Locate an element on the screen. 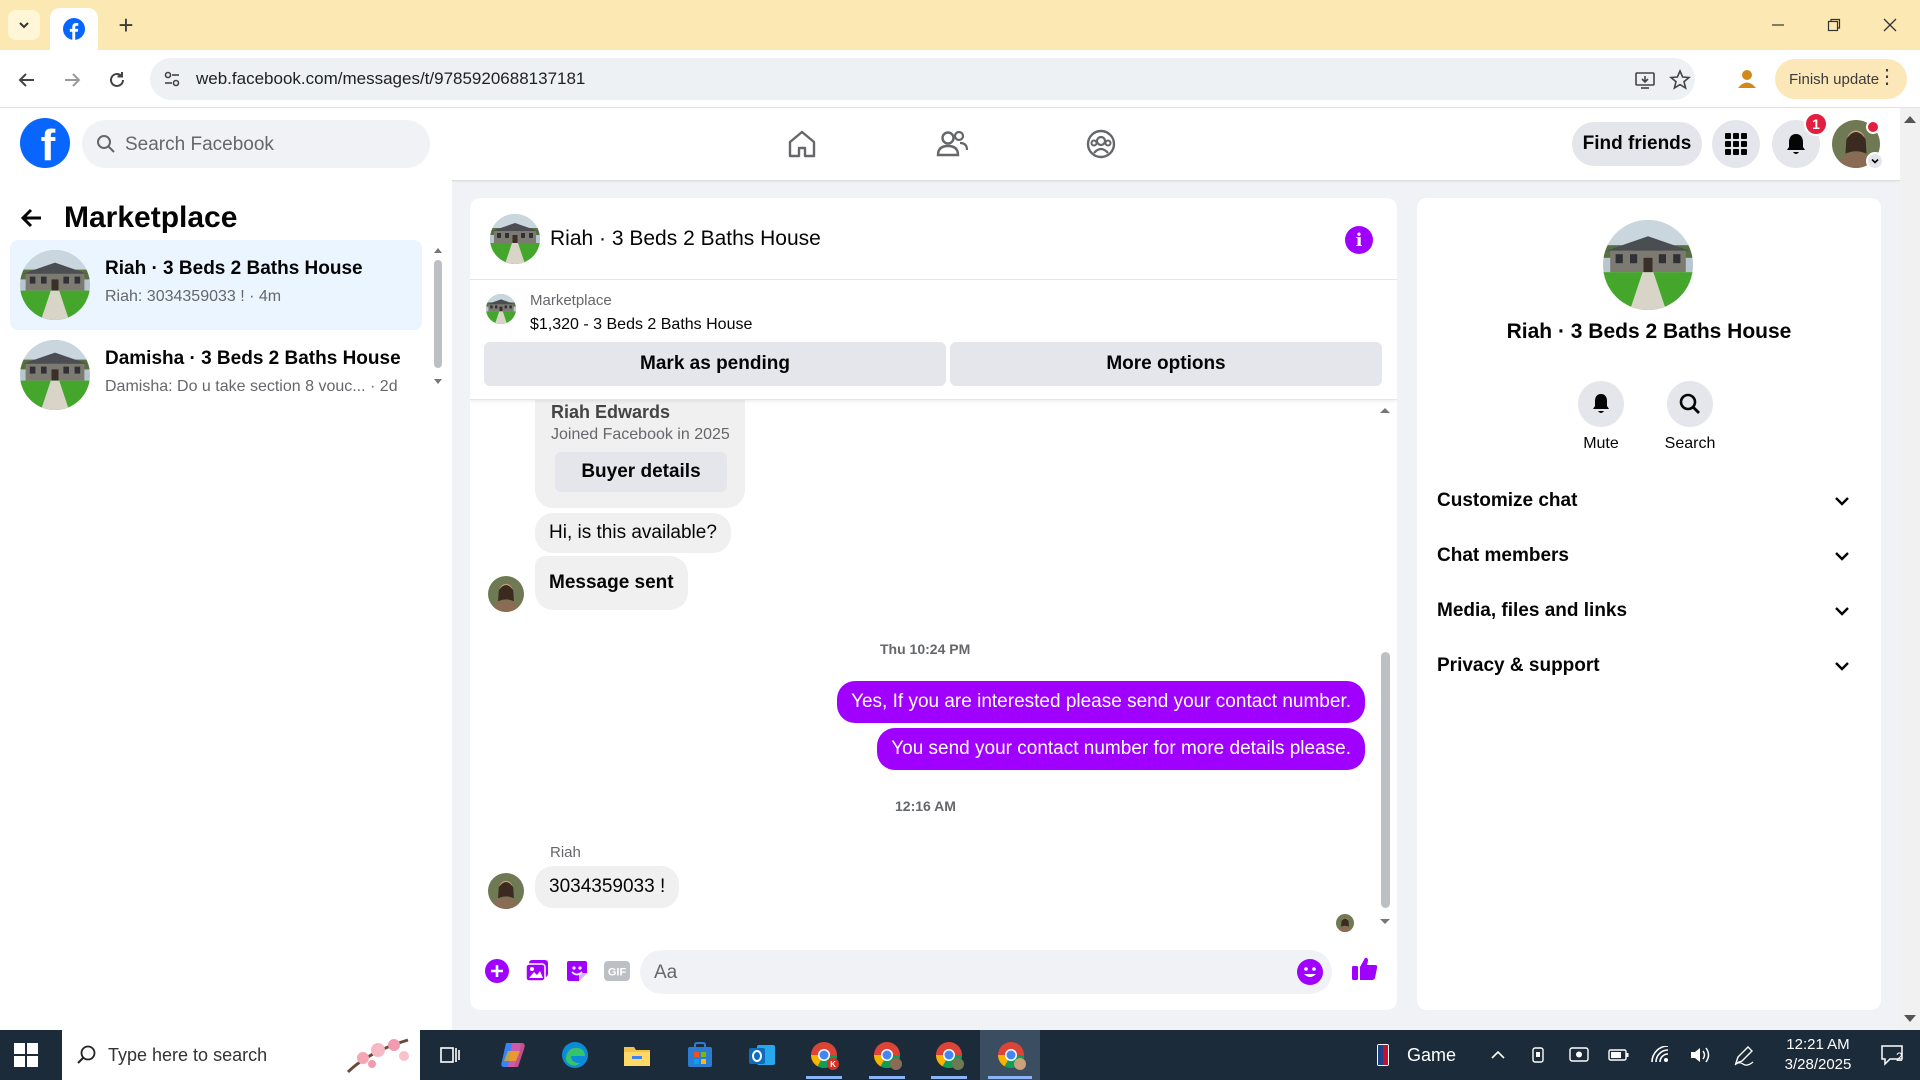 This screenshot has width=1920, height=1080. search-label: Search is located at coordinates (1690, 443).